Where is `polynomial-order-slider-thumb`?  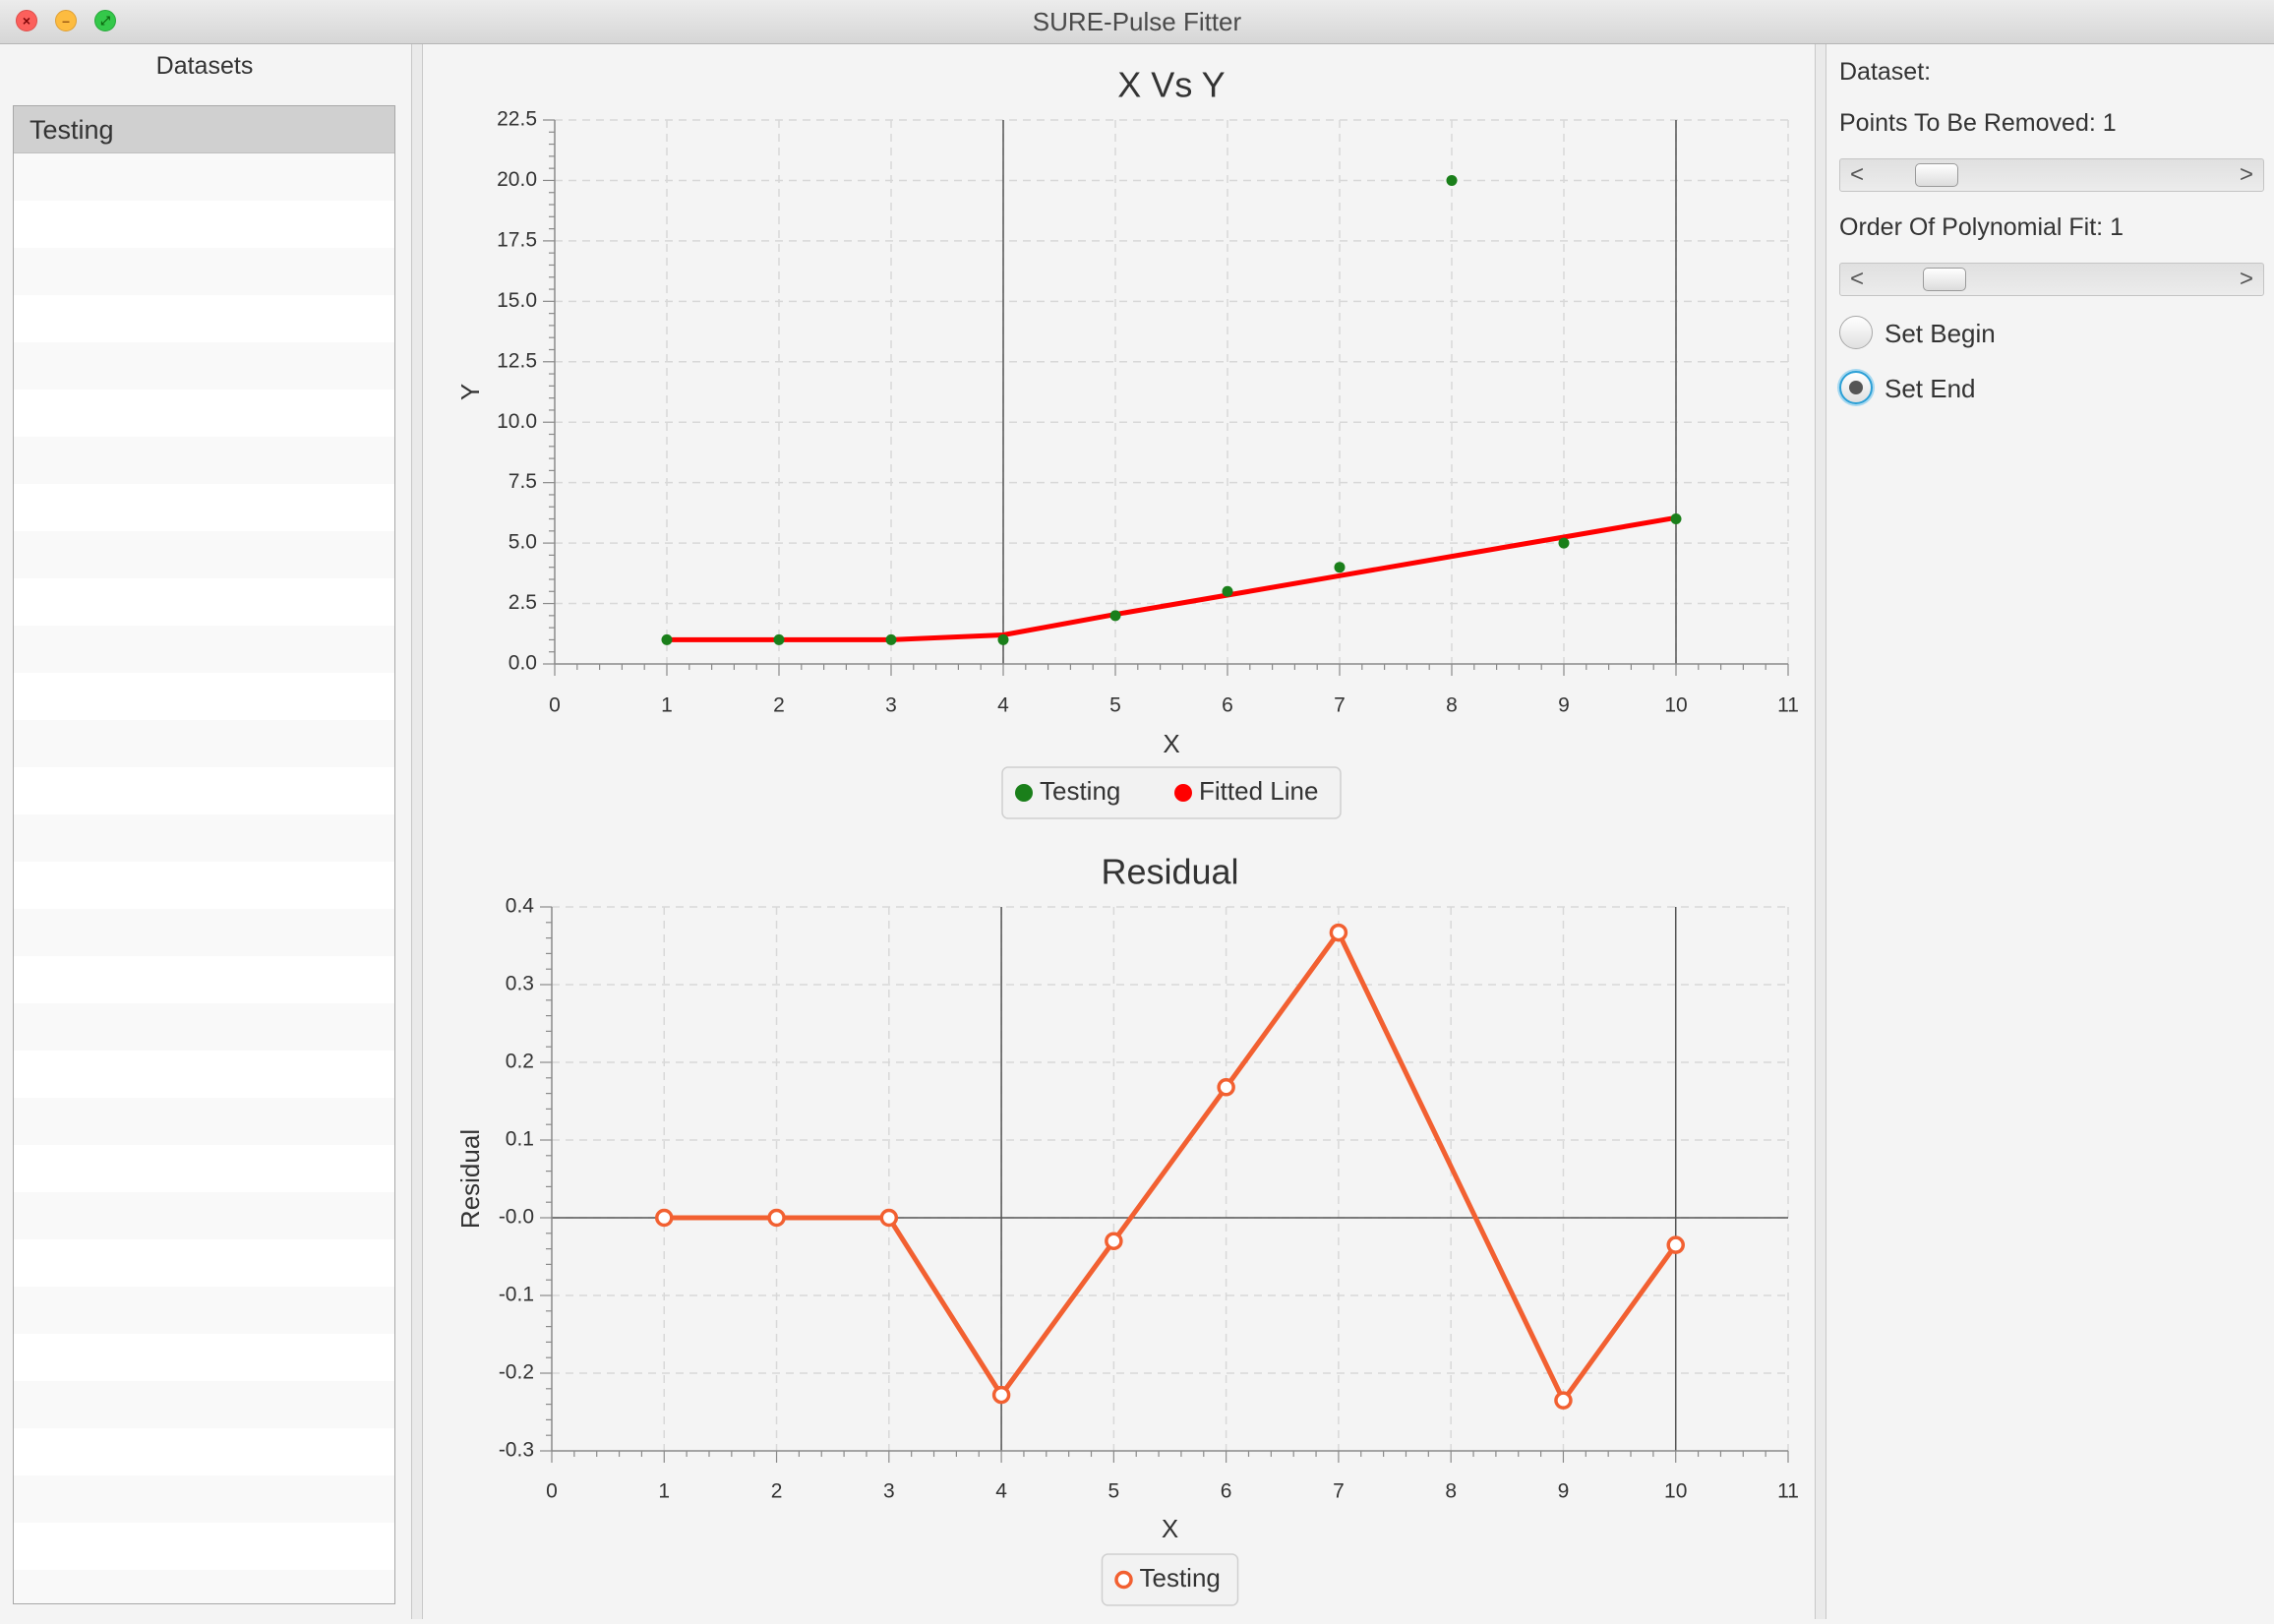
polynomial-order-slider-thumb is located at coordinates (1944, 279).